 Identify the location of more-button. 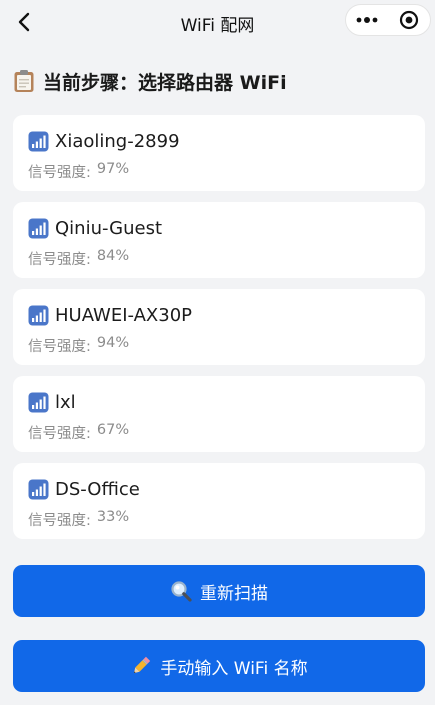
(367, 20).